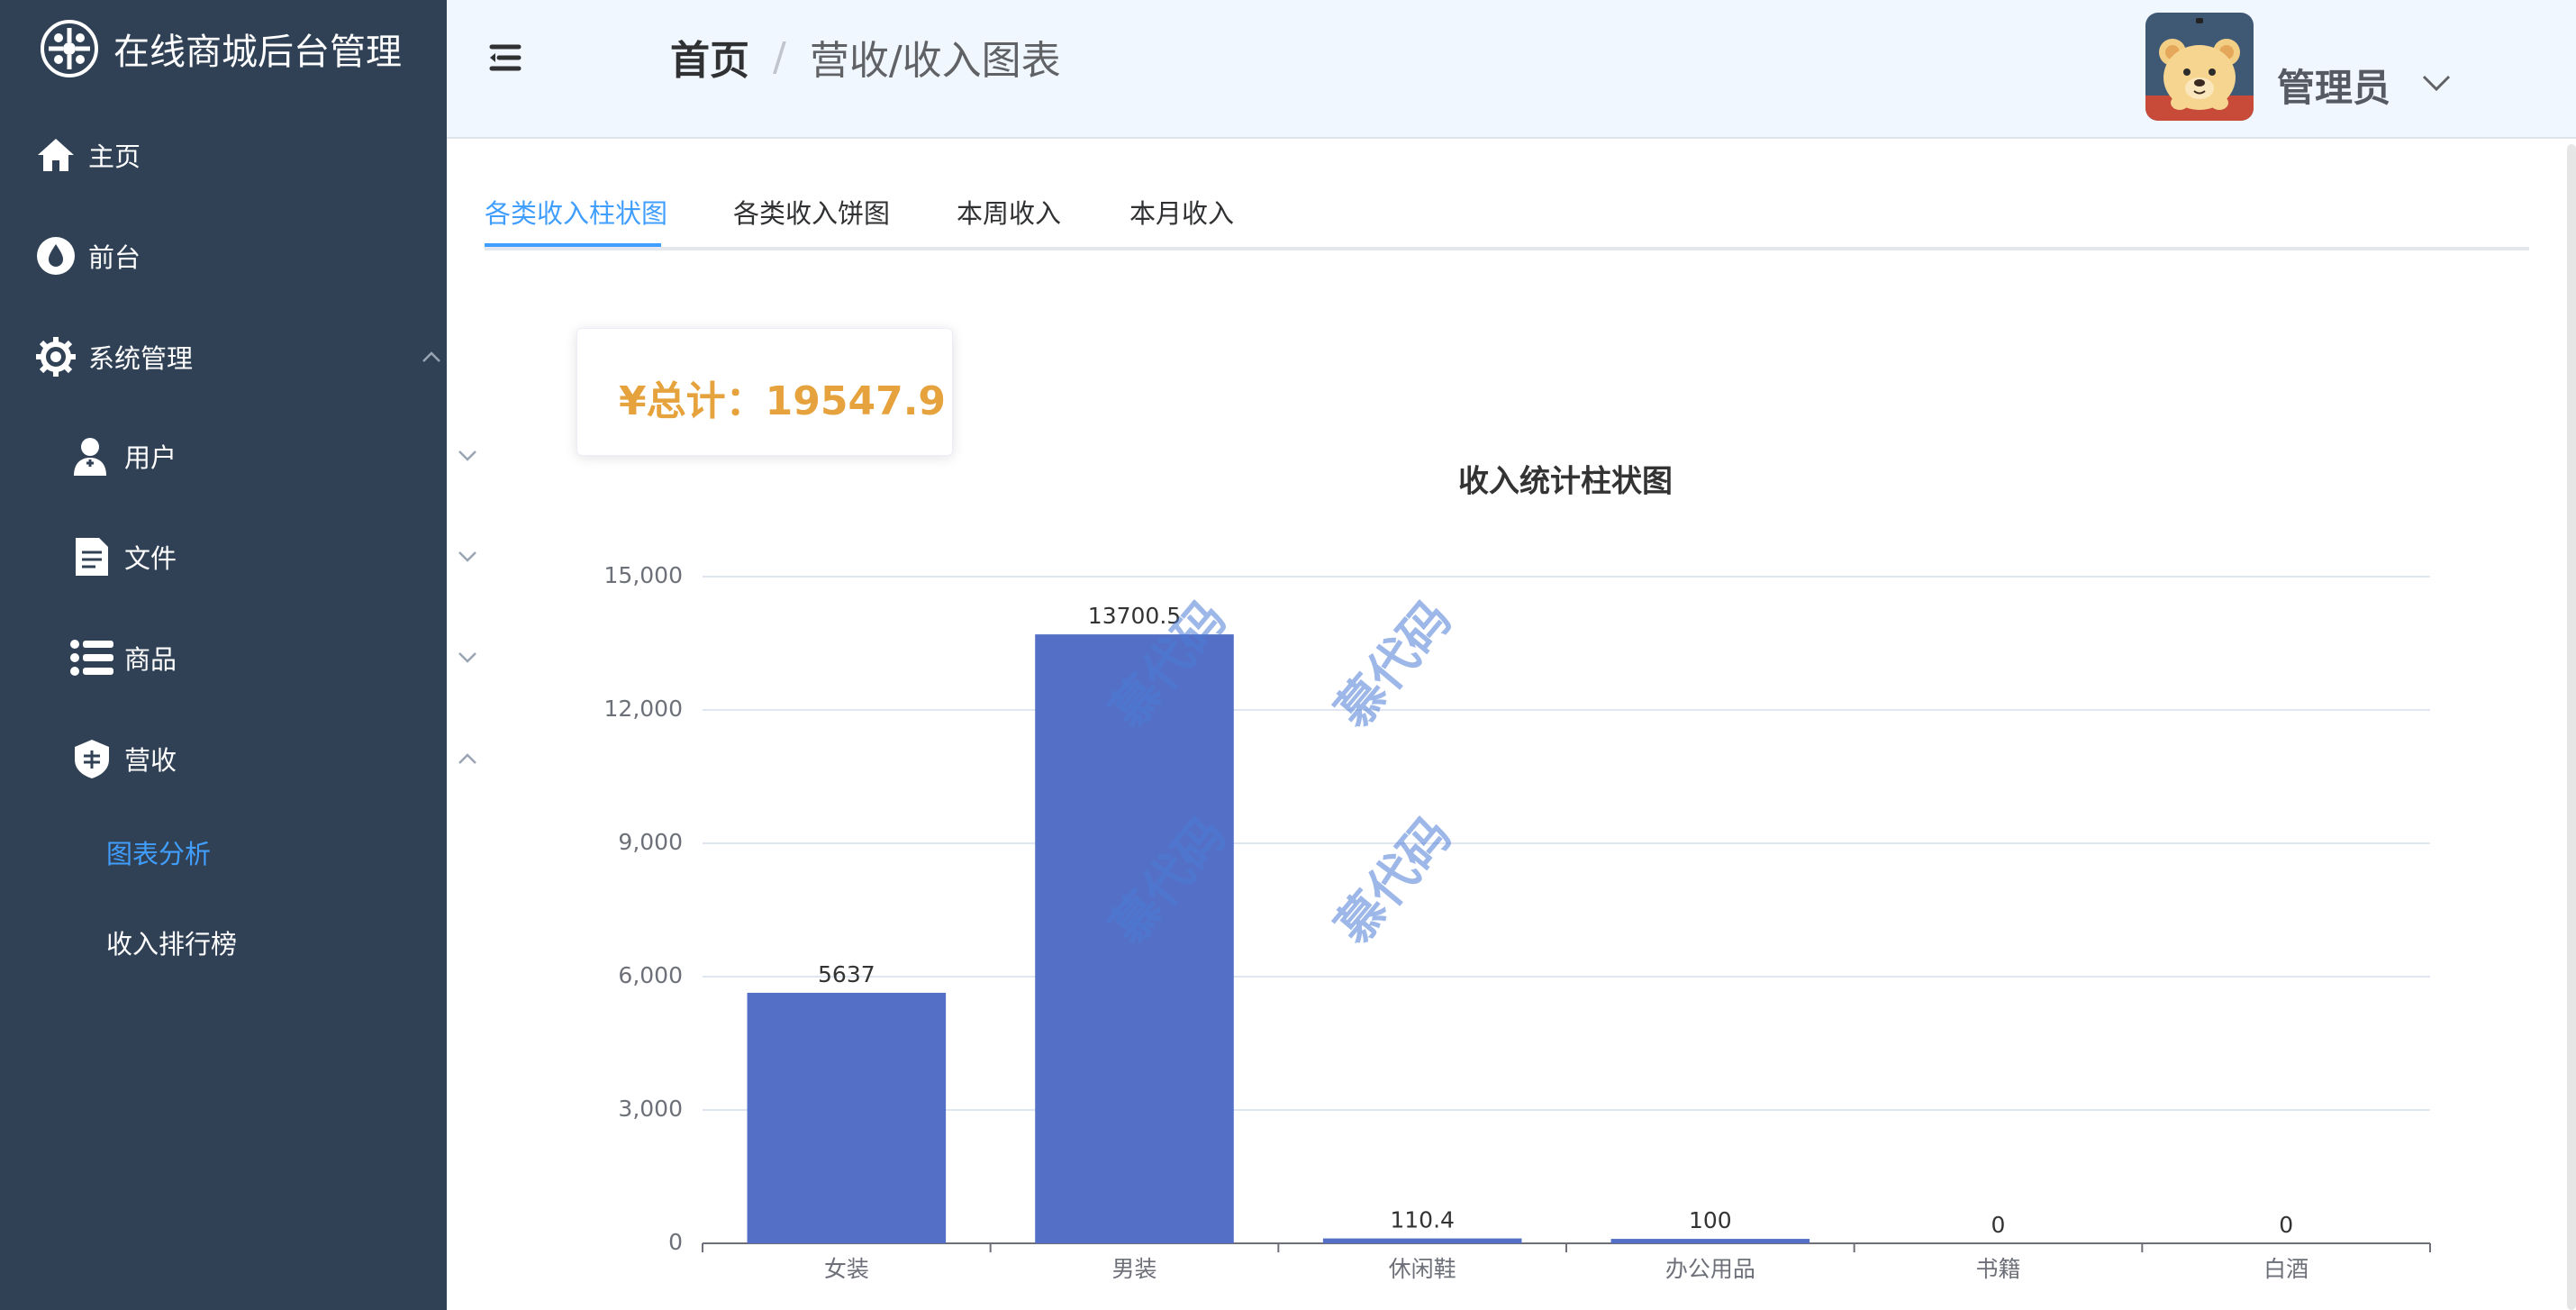  What do you see at coordinates (643, 709) in the screenshot?
I see `y-tick-label: 12,000` at bounding box center [643, 709].